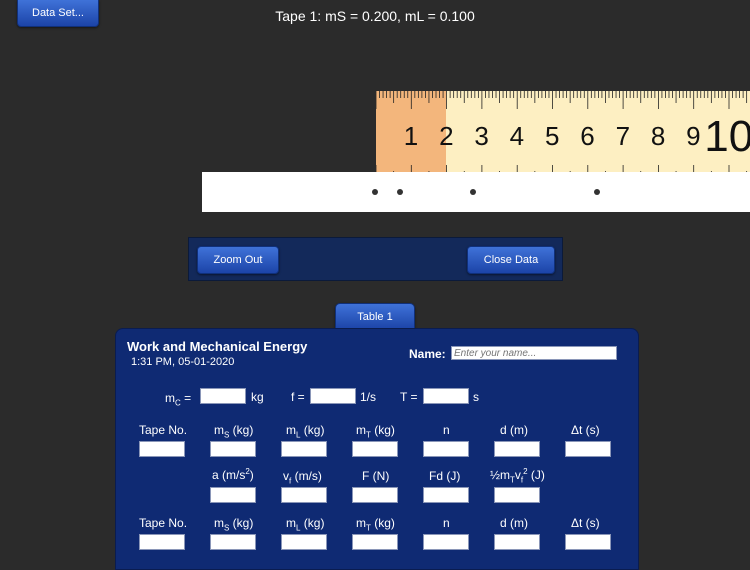 The height and width of the screenshot is (570, 750). I want to click on tape-title: Tape 1: mS = 0.200, mL = 0.100, so click(375, 16).